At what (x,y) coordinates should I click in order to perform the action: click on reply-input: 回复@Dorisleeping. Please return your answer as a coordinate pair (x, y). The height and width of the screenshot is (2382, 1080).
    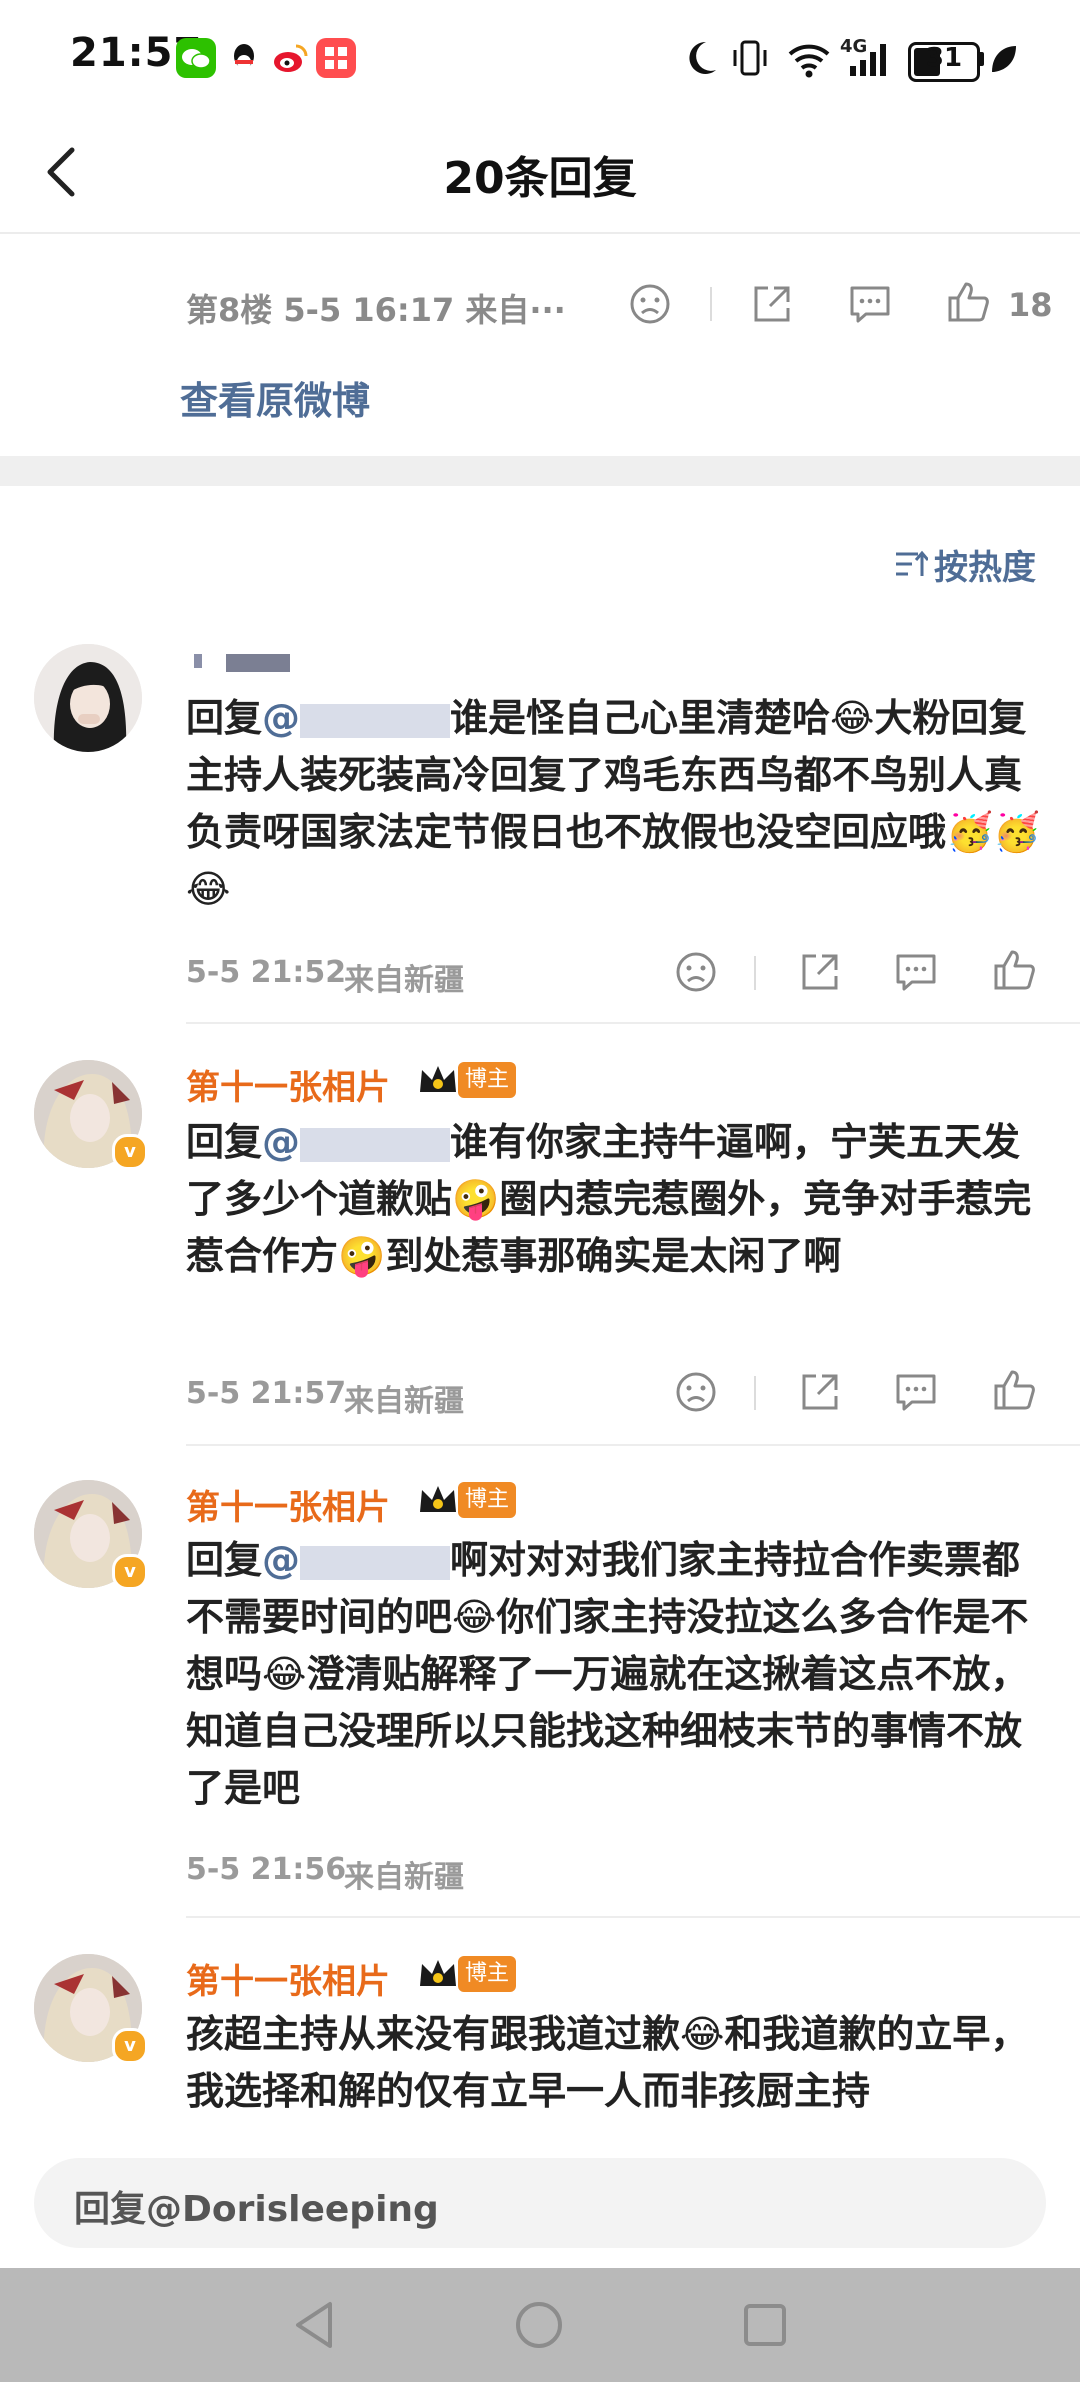
    Looking at the image, I should click on (540, 2203).